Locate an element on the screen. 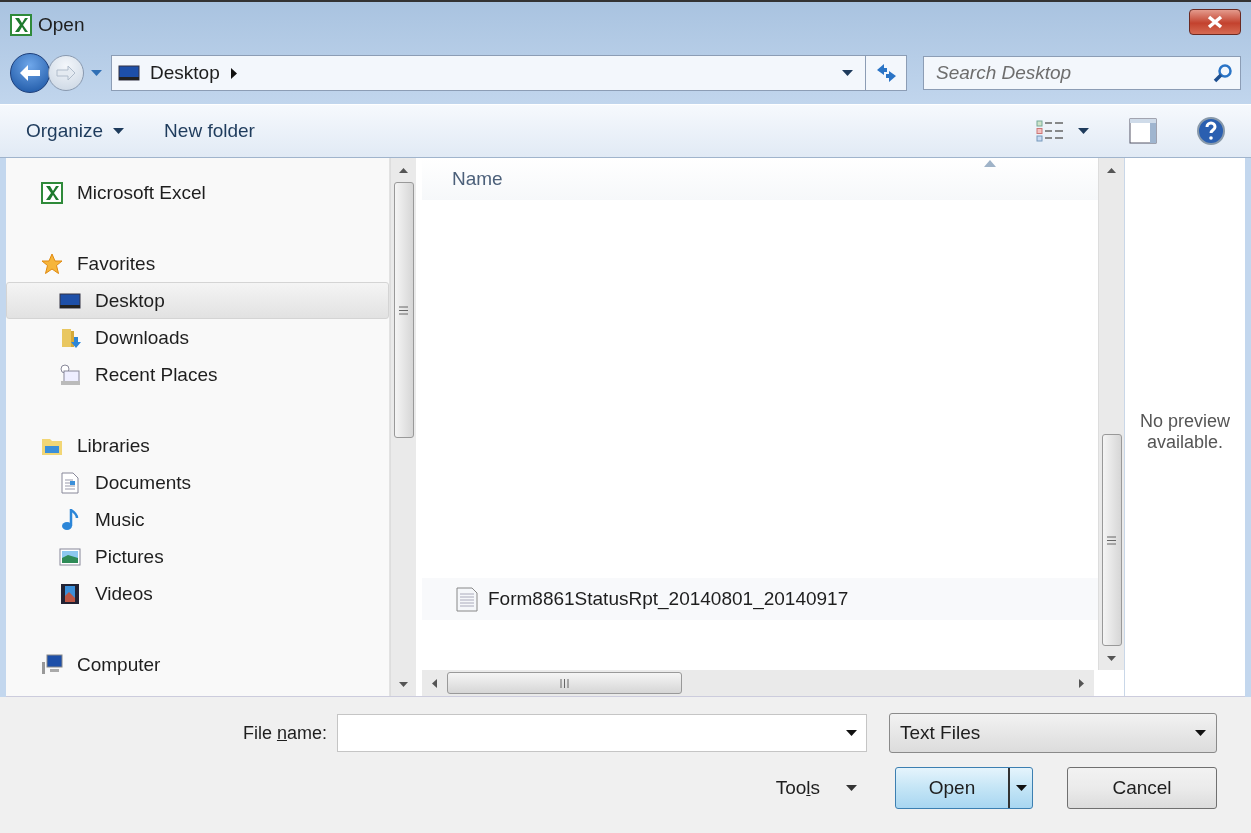 Image resolution: width=1251 pixels, height=833 pixels. breadcrumb: Desktop is located at coordinates (178, 73).